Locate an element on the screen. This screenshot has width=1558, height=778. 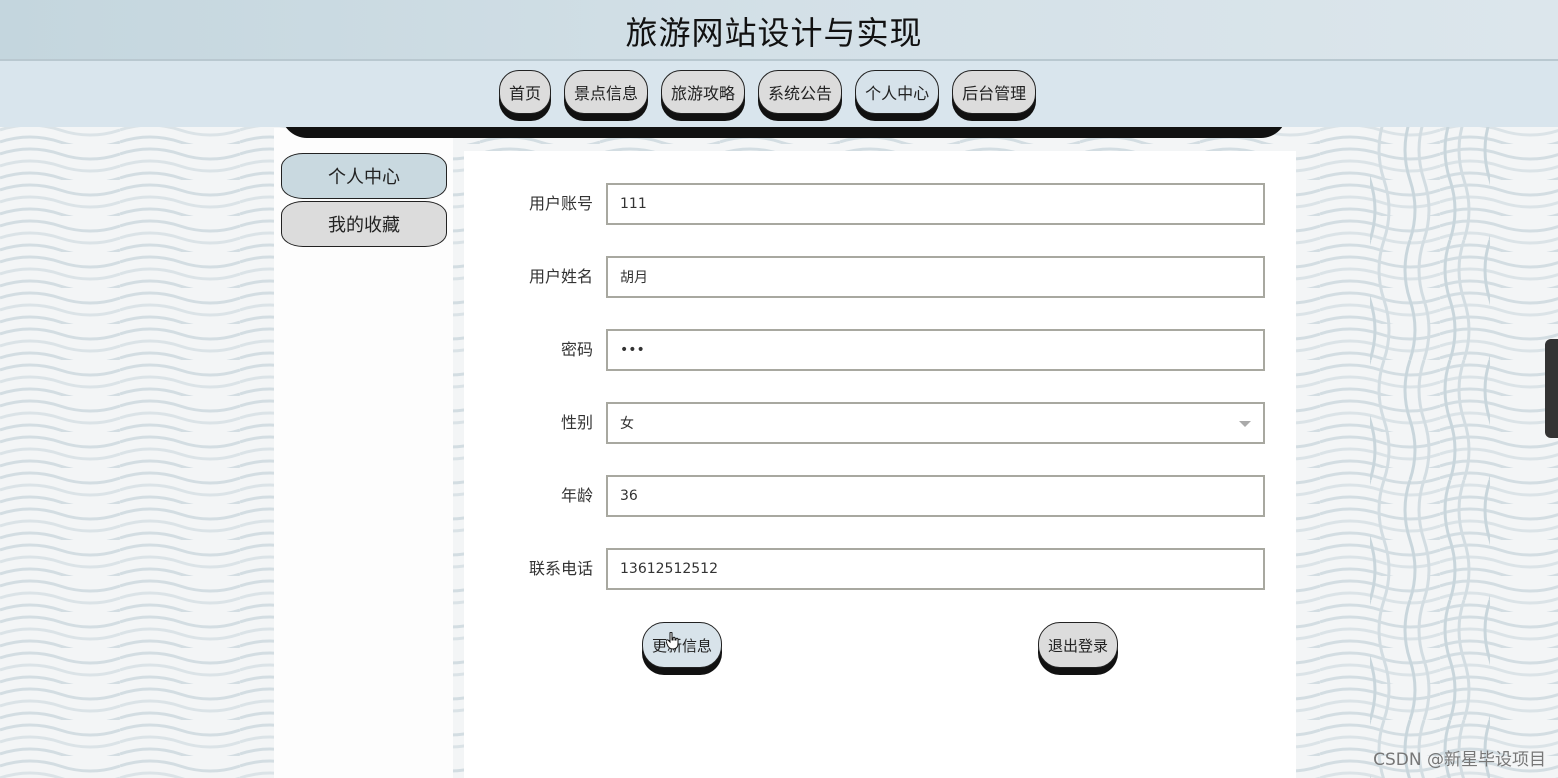
form-row-account: 用户账号 is located at coordinates (880, 204).